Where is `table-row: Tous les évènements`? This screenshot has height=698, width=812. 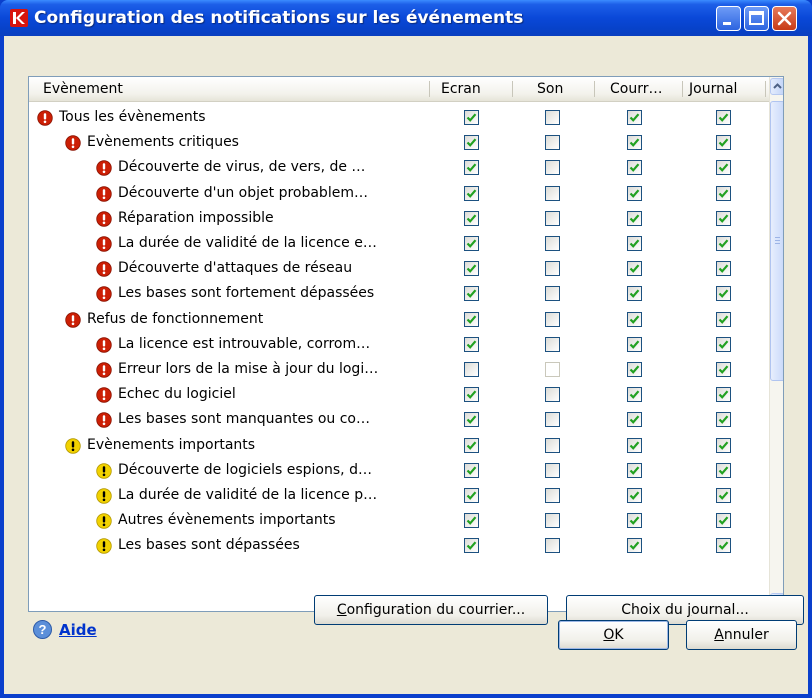
table-row: Tous les évènements is located at coordinates (399, 118).